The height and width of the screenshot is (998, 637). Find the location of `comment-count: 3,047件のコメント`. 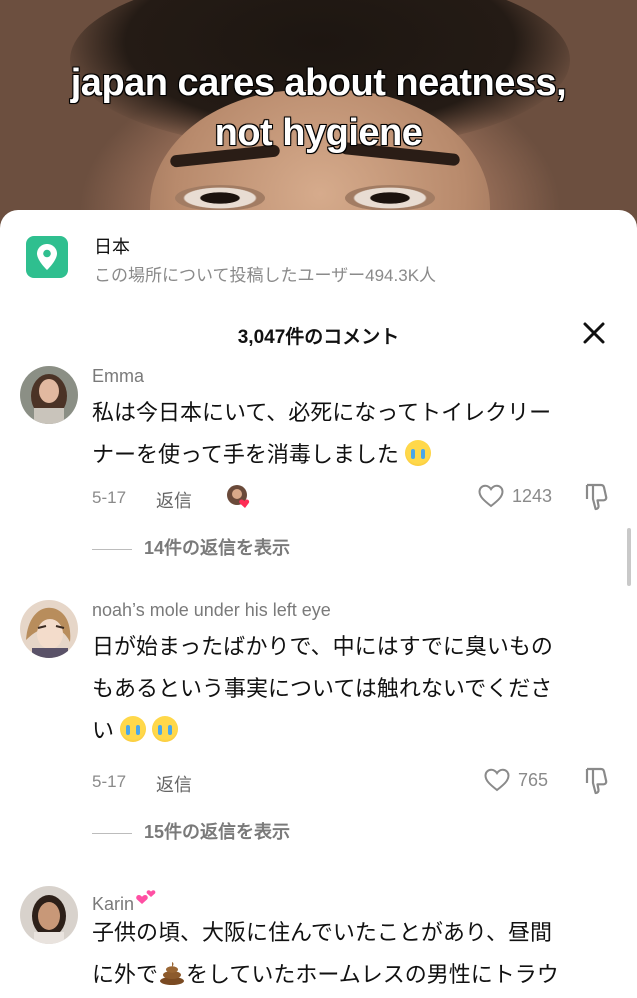

comment-count: 3,047件のコメント is located at coordinates (318, 337).